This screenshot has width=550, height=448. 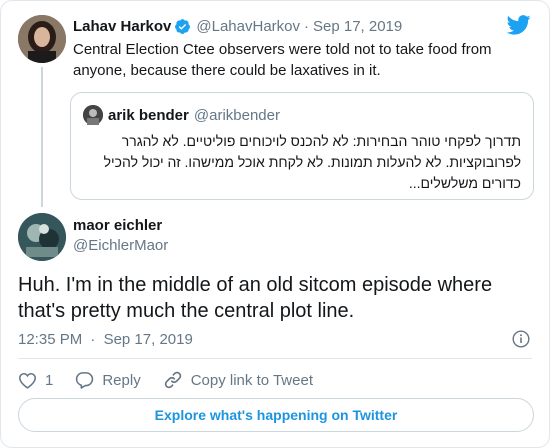 I want to click on twitter-bird-icon, so click(x=518, y=25).